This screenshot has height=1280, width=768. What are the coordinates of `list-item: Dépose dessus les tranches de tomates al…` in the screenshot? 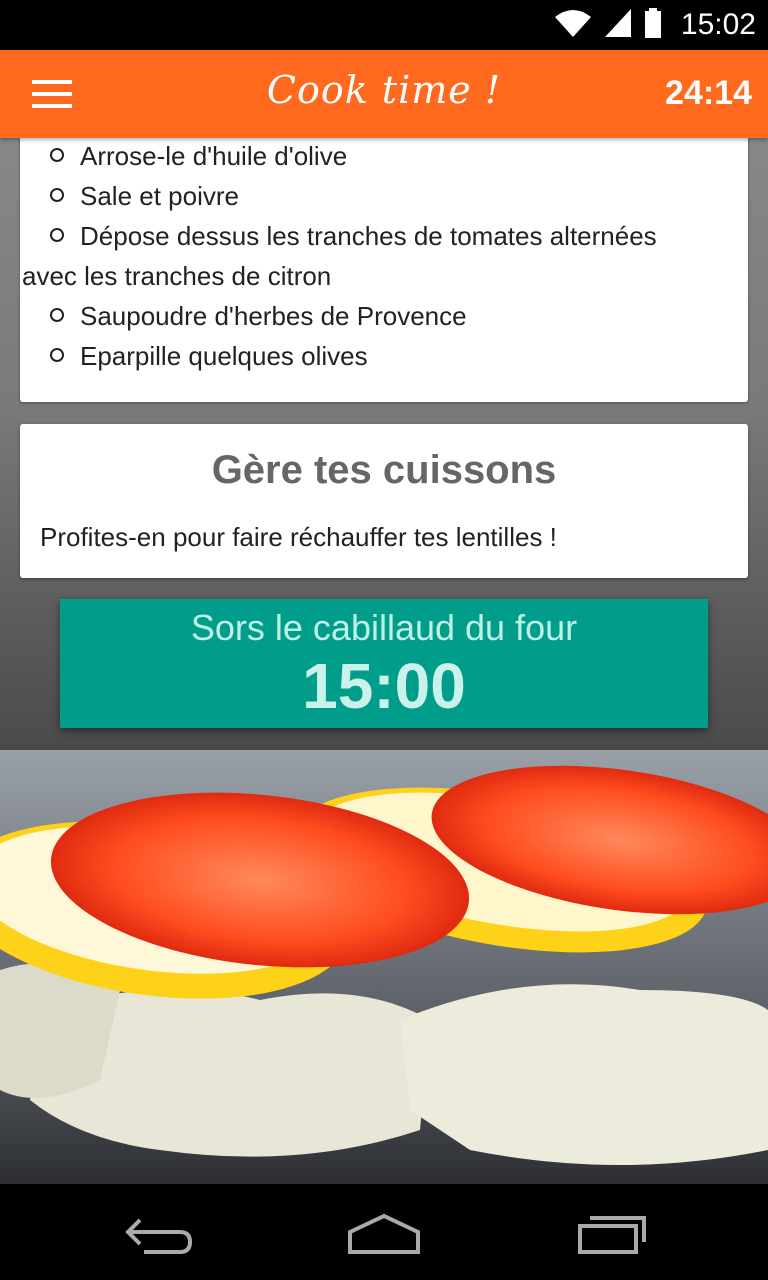 It's located at (390, 236).